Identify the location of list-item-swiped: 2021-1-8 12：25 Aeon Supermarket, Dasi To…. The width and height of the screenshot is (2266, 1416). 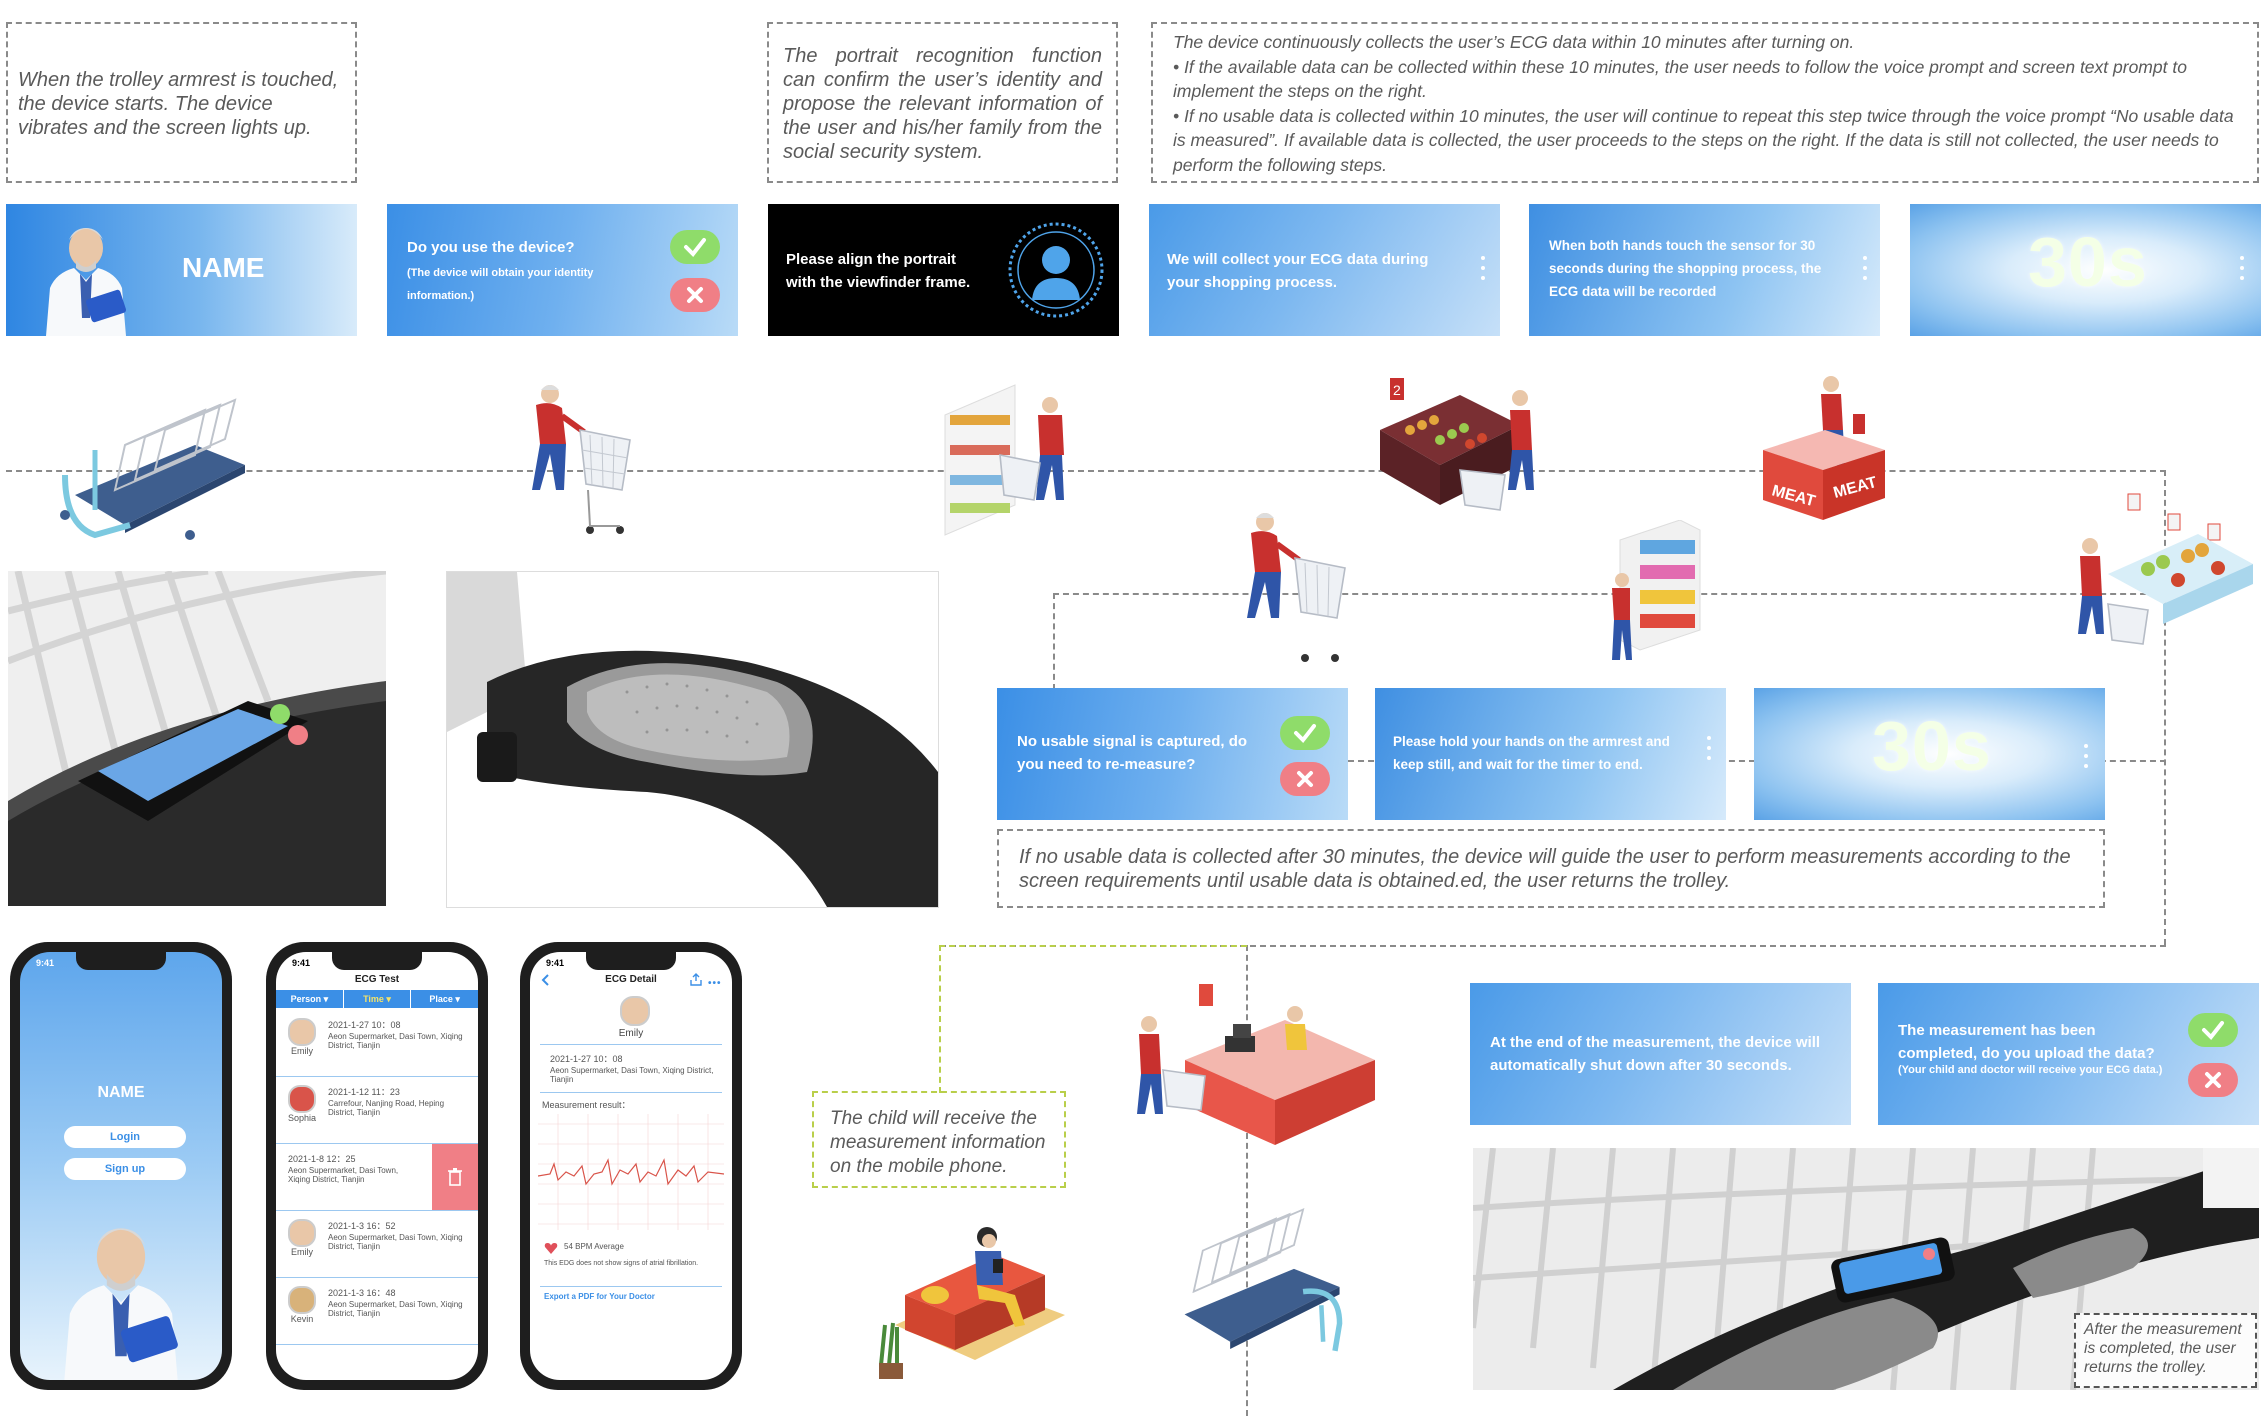
(377, 1177).